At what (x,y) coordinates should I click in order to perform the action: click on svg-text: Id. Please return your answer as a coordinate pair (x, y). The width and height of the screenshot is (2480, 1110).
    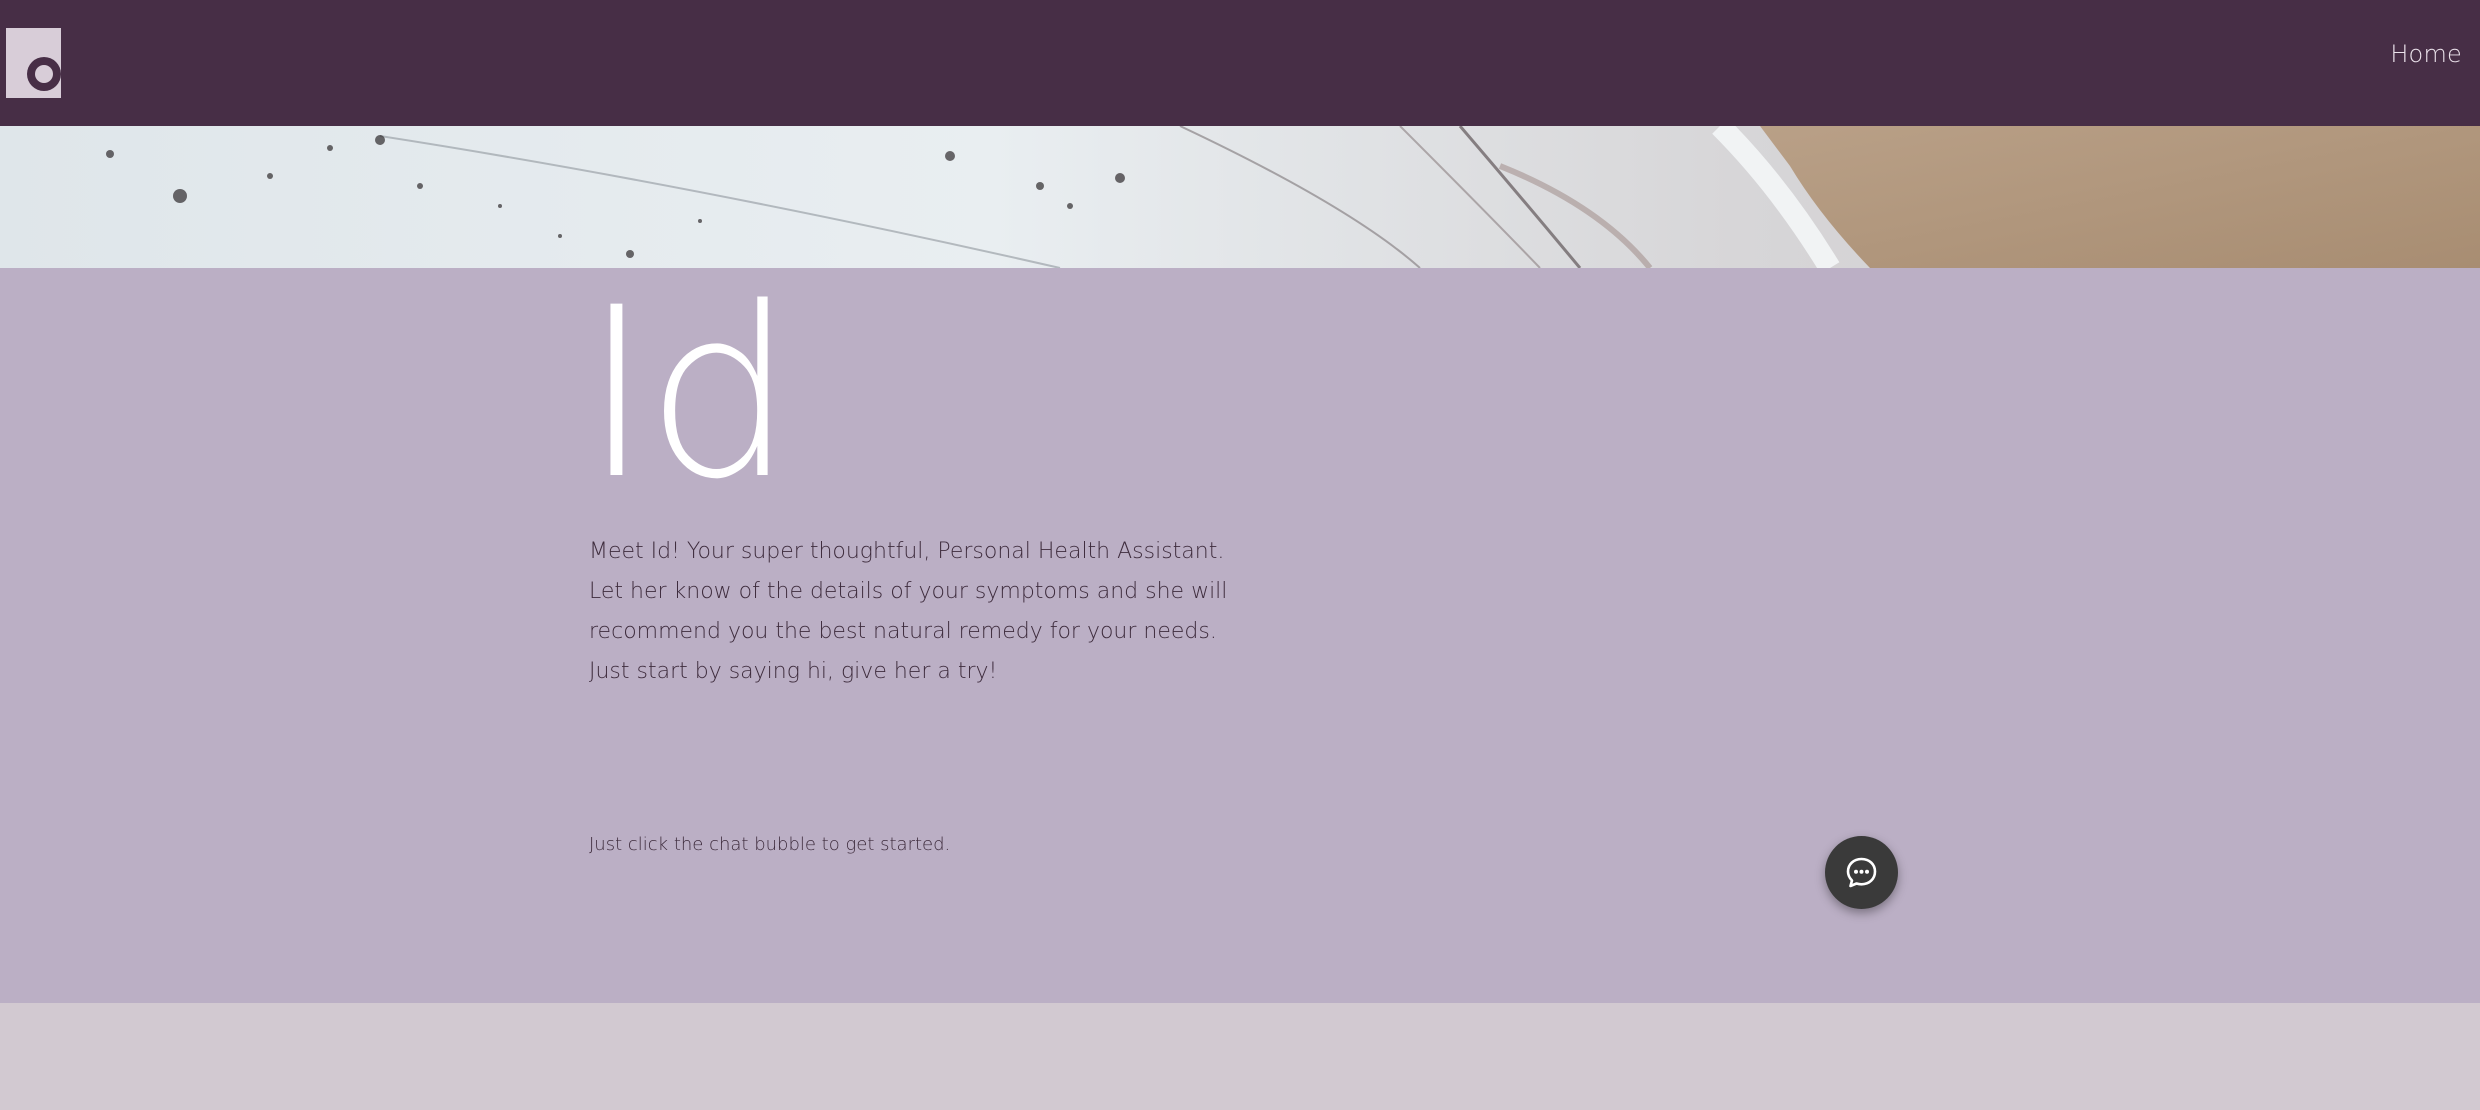
    Looking at the image, I should click on (685, 395).